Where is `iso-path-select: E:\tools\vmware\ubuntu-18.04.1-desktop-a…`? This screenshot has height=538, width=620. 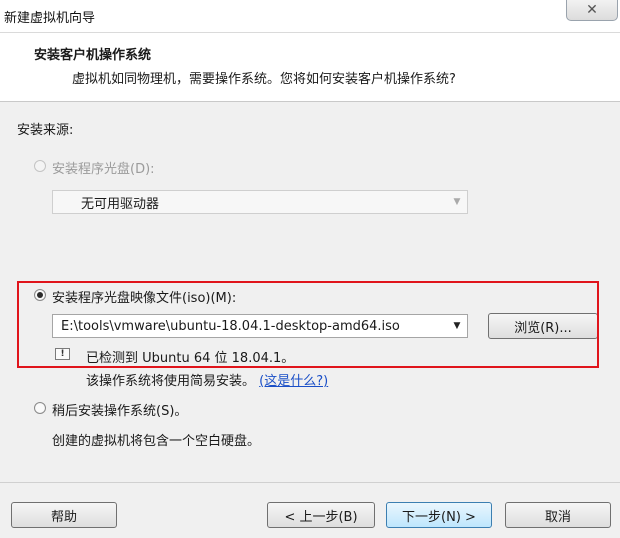
iso-path-select: E:\tools\vmware\ubuntu-18.04.1-desktop-a… is located at coordinates (260, 326).